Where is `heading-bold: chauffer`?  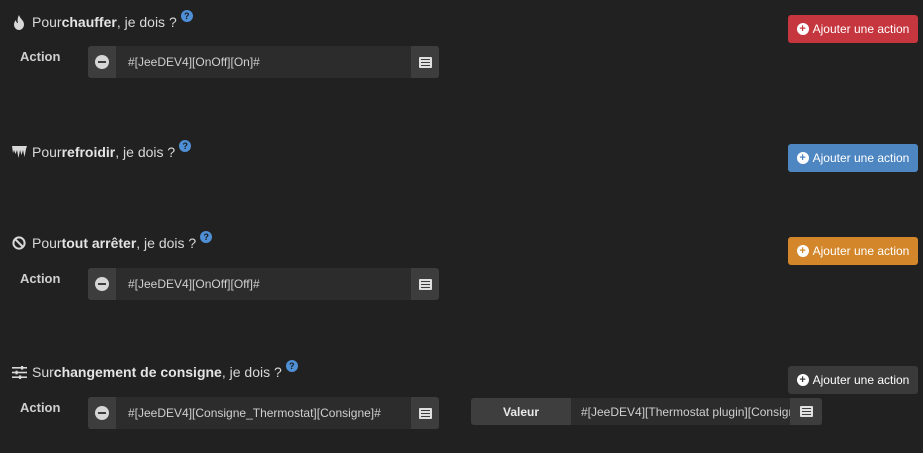
heading-bold: chauffer is located at coordinates (89, 22).